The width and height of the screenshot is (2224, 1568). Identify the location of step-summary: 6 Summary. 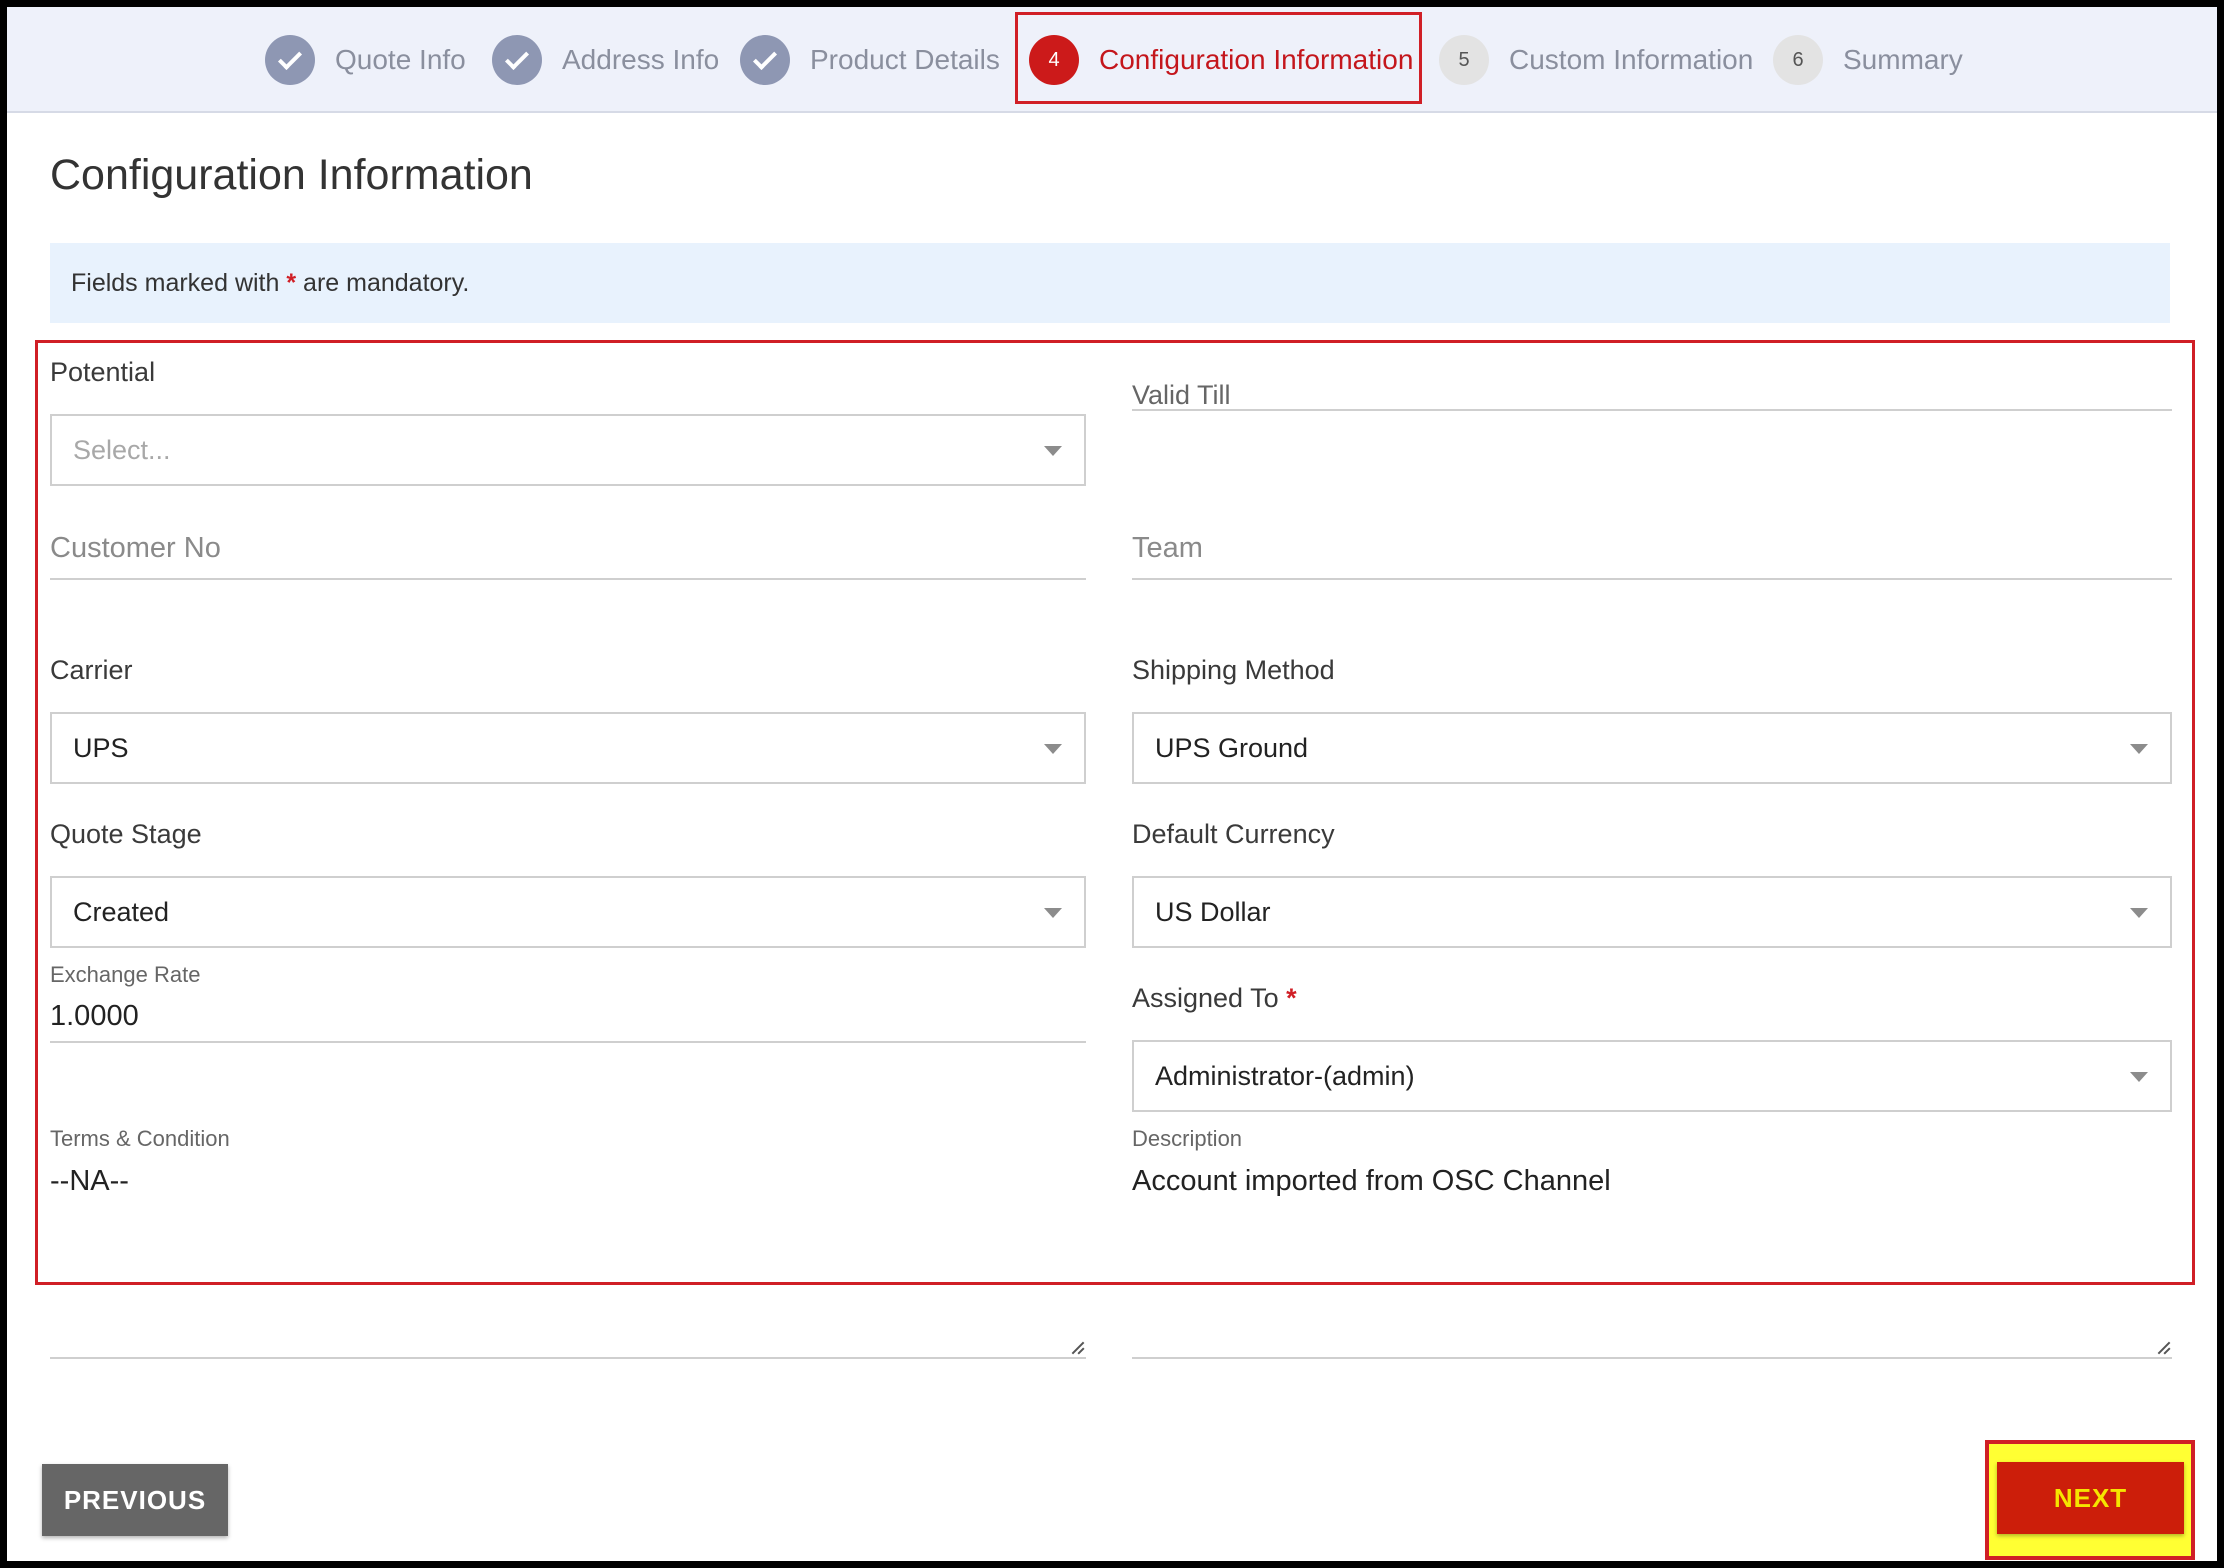
(1868, 60).